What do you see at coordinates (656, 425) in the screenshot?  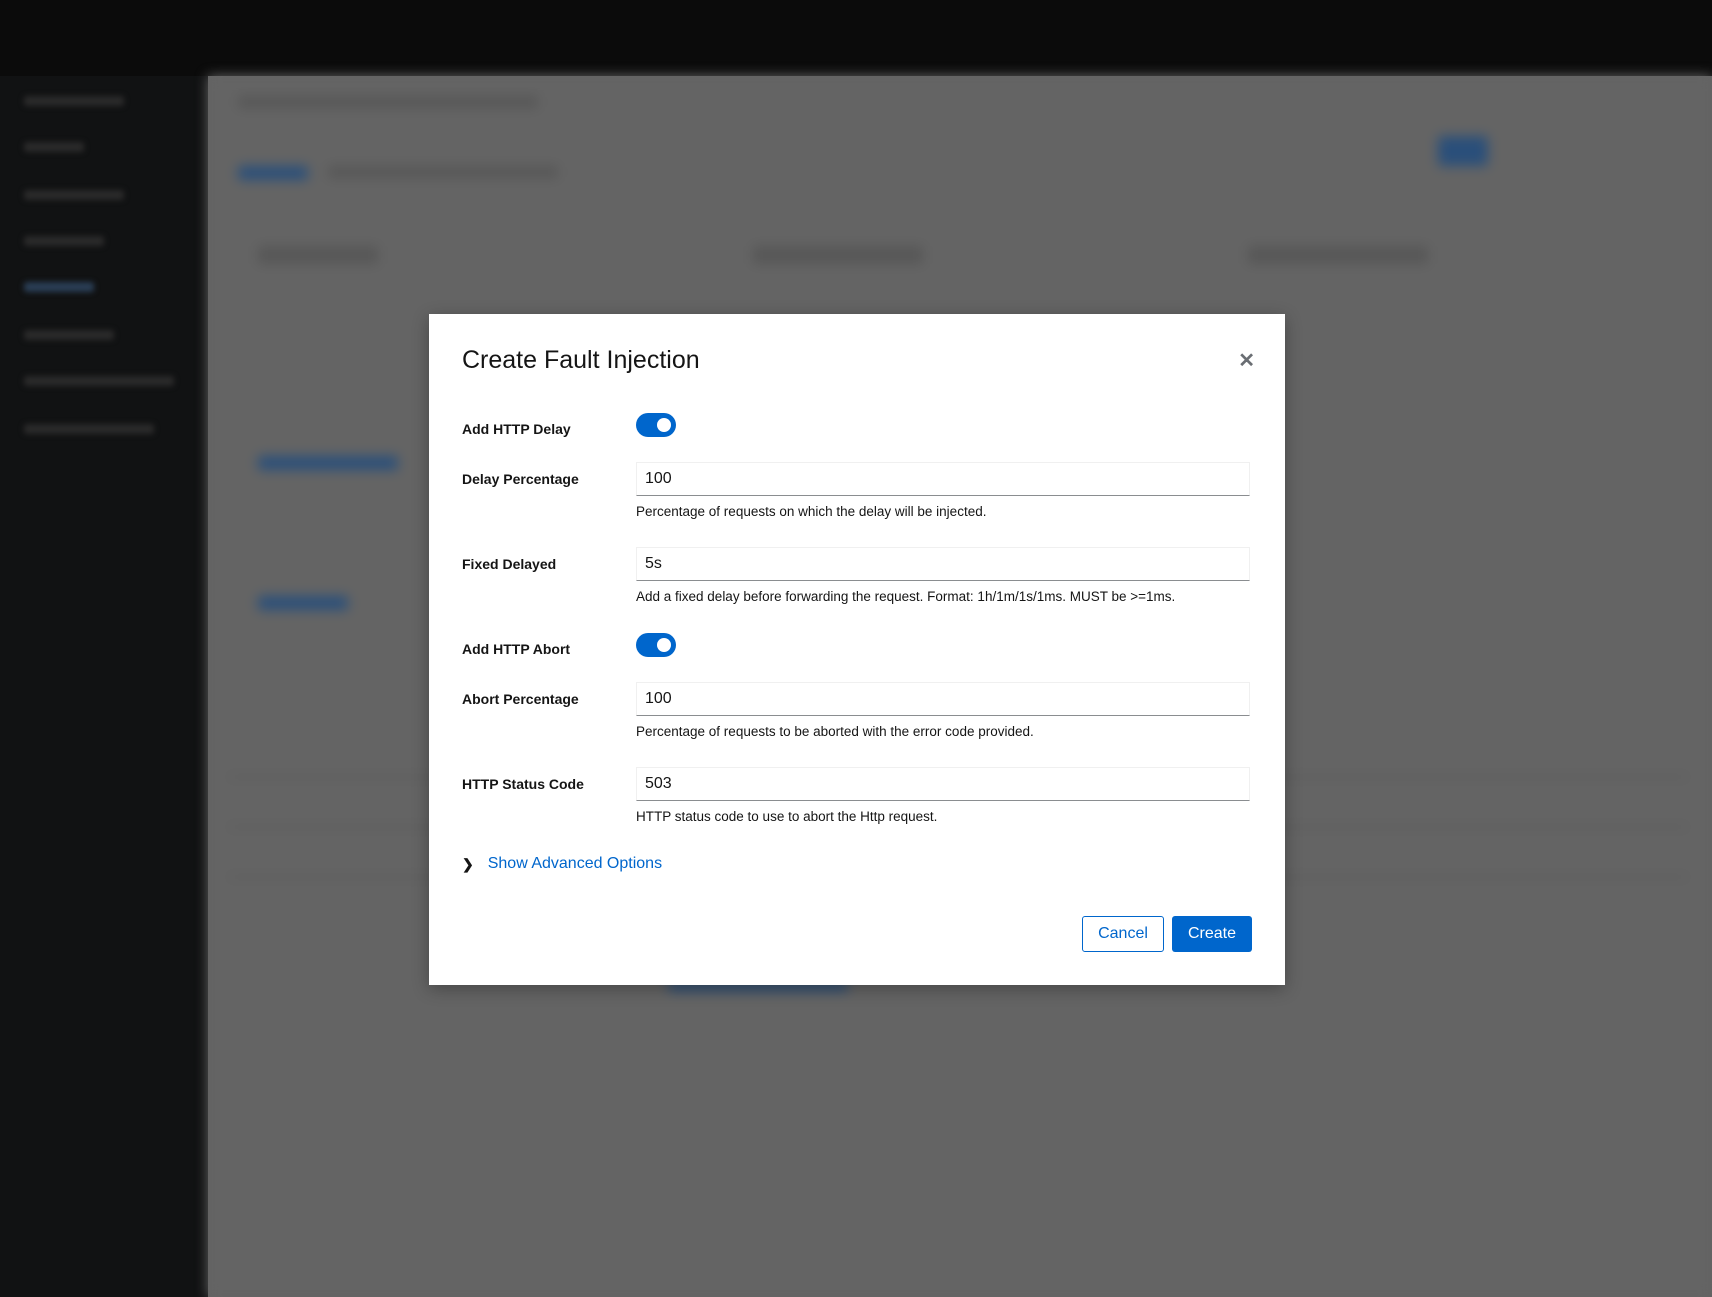 I see `add-http-delay-toggle` at bounding box center [656, 425].